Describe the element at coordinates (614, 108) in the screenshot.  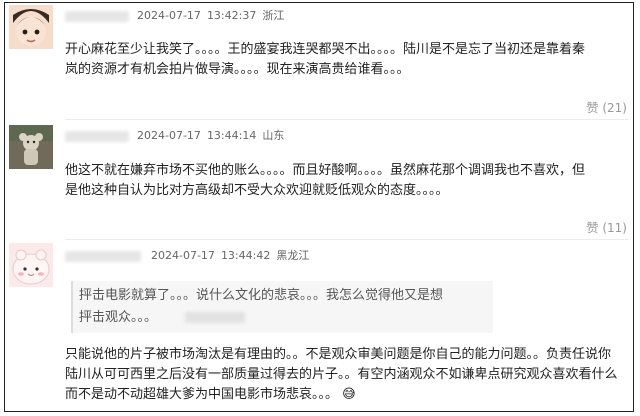
I see `like-count: (21)` at that location.